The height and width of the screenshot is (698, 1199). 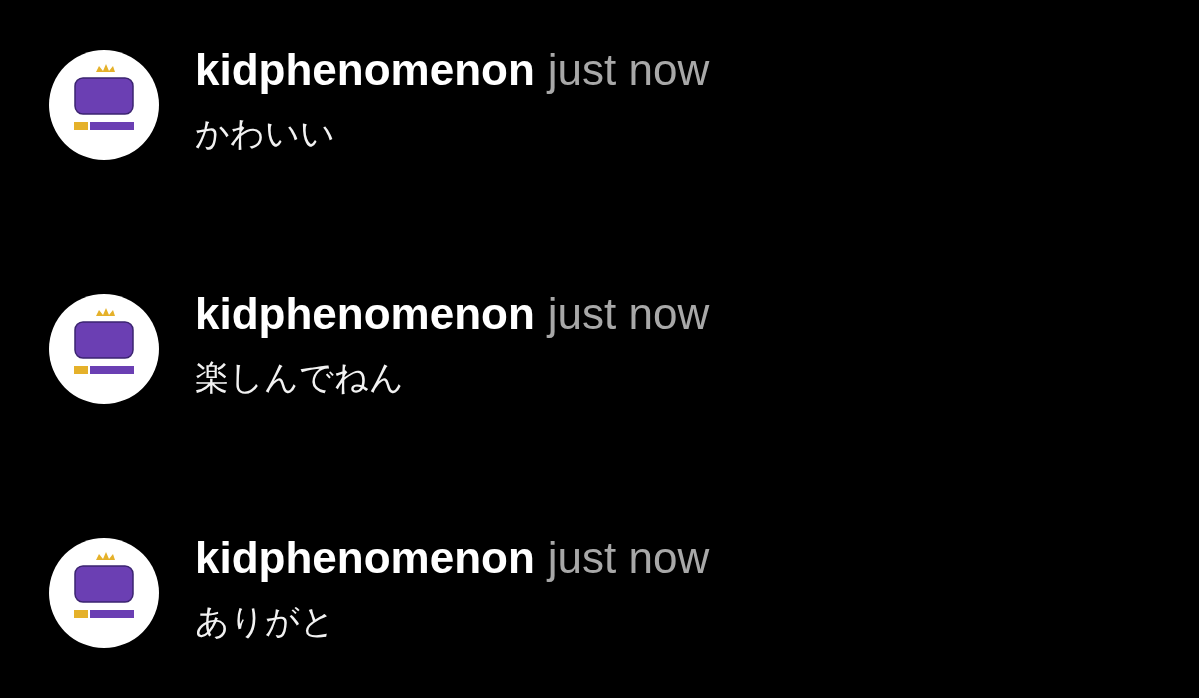 I want to click on comment-text: ありがと, so click(x=265, y=621).